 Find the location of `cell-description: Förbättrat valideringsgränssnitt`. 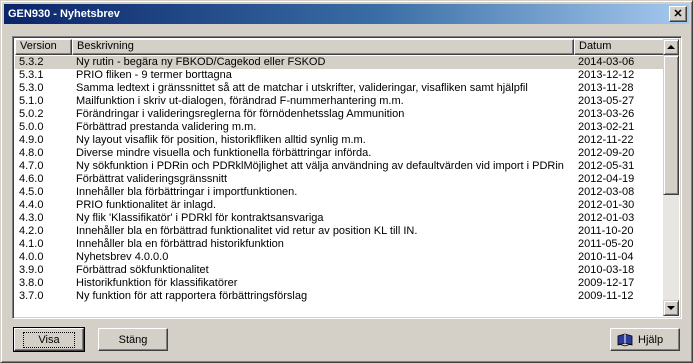

cell-description: Förbättrat valideringsgränssnitt is located at coordinates (152, 179).